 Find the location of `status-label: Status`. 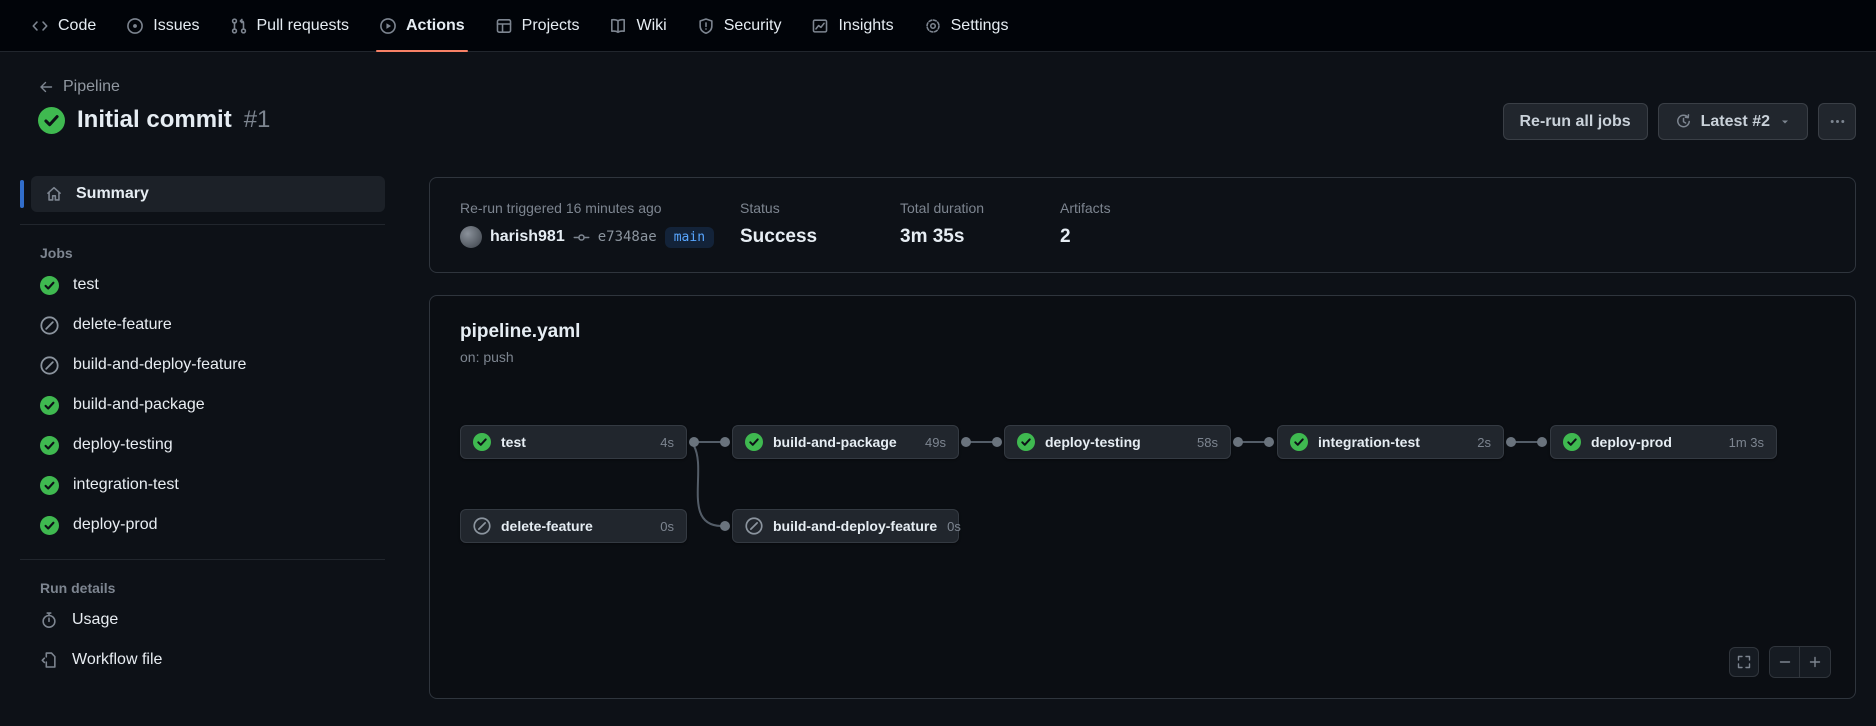

status-label: Status is located at coordinates (760, 208).